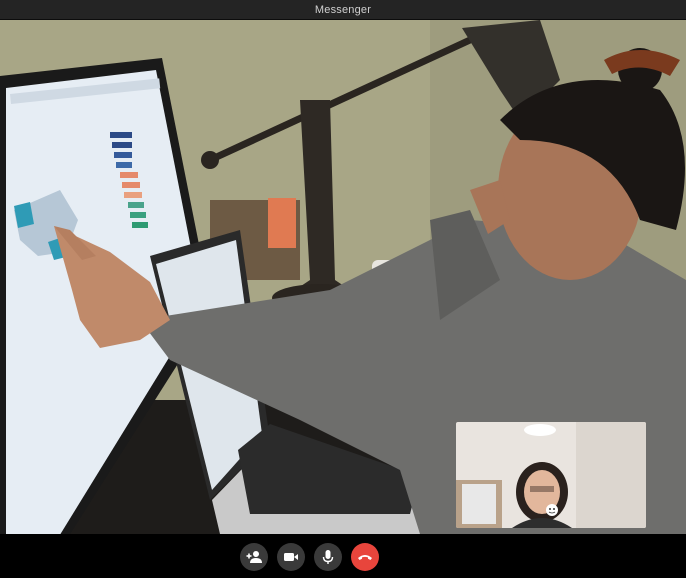  I want to click on hang-up-icon, so click(365, 557).